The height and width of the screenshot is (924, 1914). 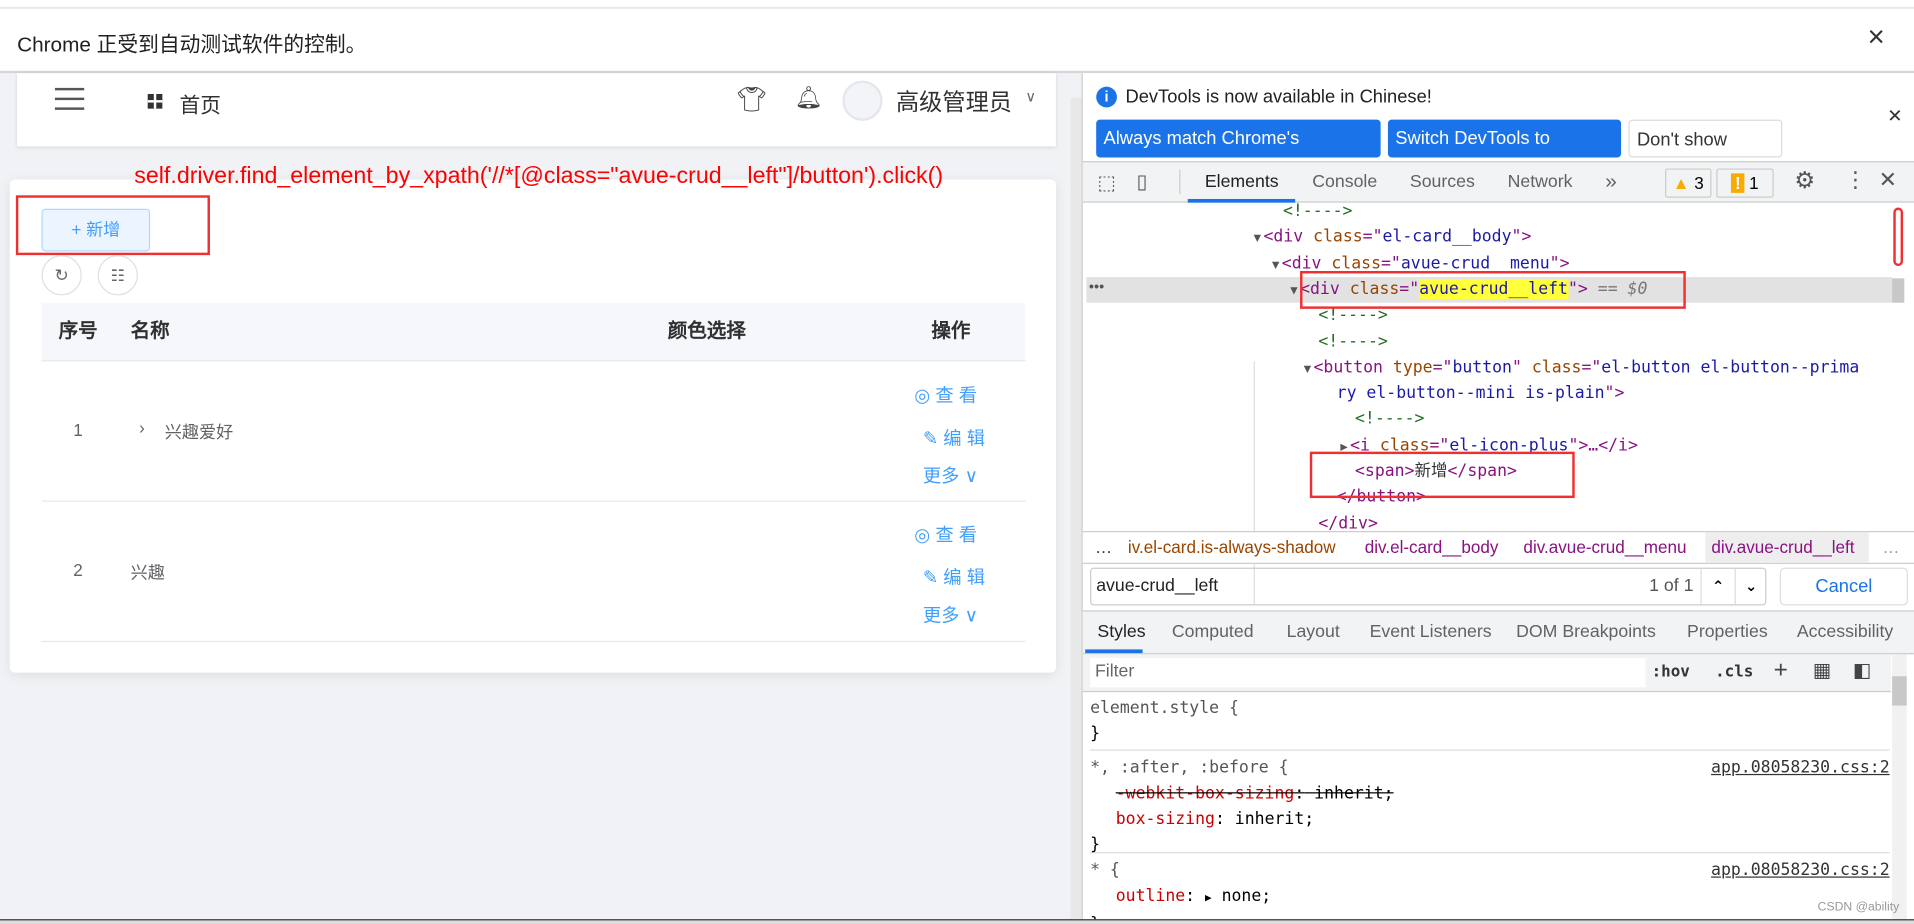 I want to click on chevron-down-icon: ∨, so click(x=1030, y=96).